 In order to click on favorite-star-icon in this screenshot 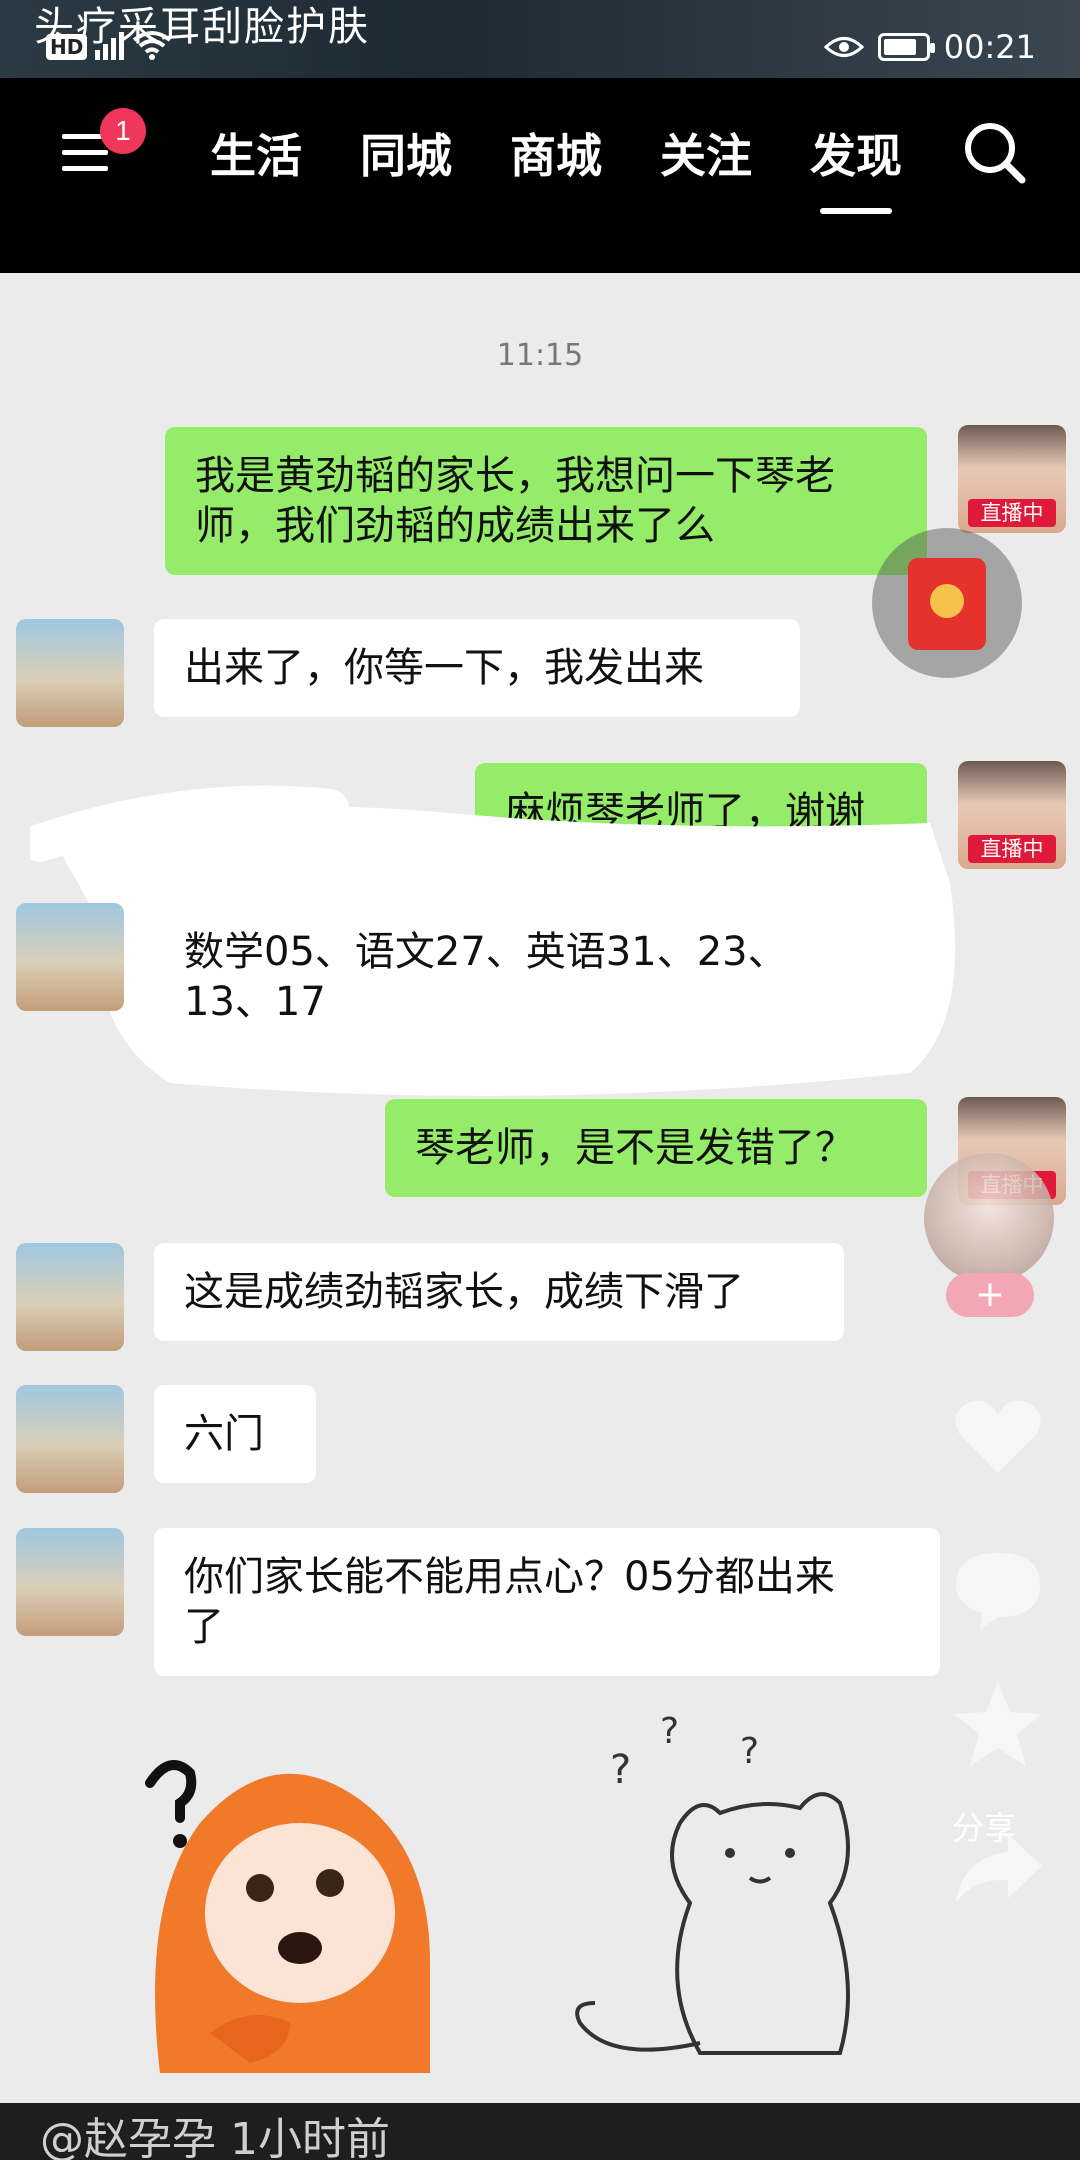, I will do `click(998, 1724)`.